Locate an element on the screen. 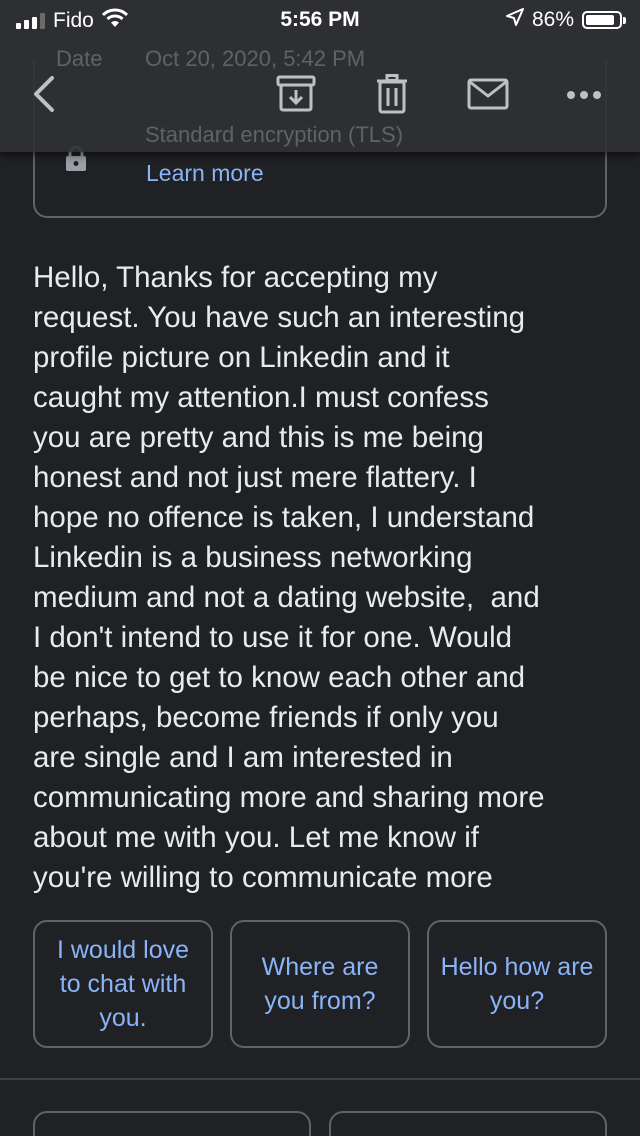  smart-reply-label: Hello how are you? is located at coordinates (517, 984).